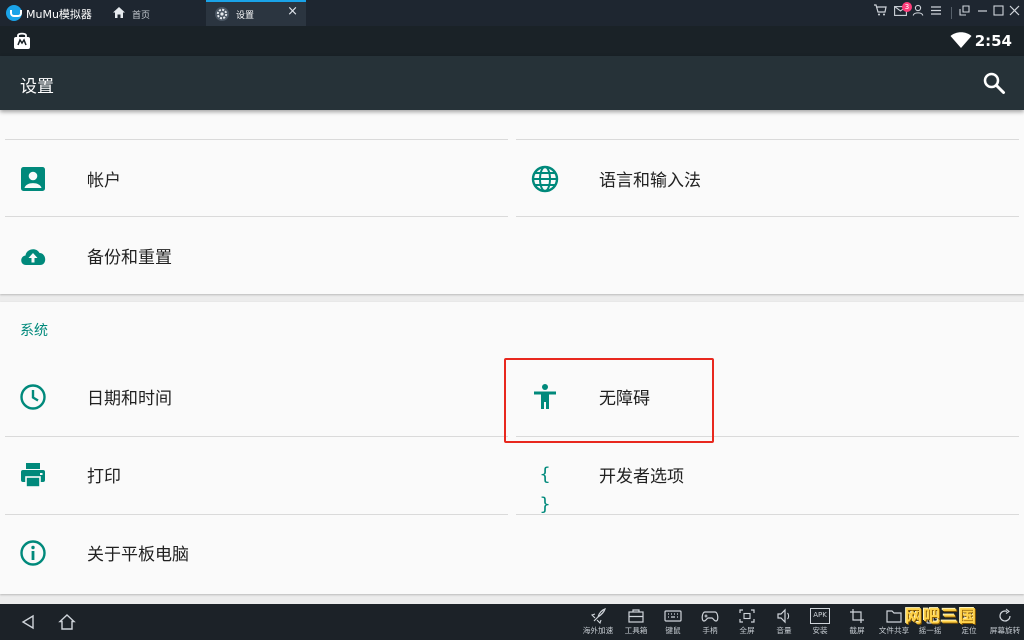  I want to click on mumu-logo-icon, so click(14, 13).